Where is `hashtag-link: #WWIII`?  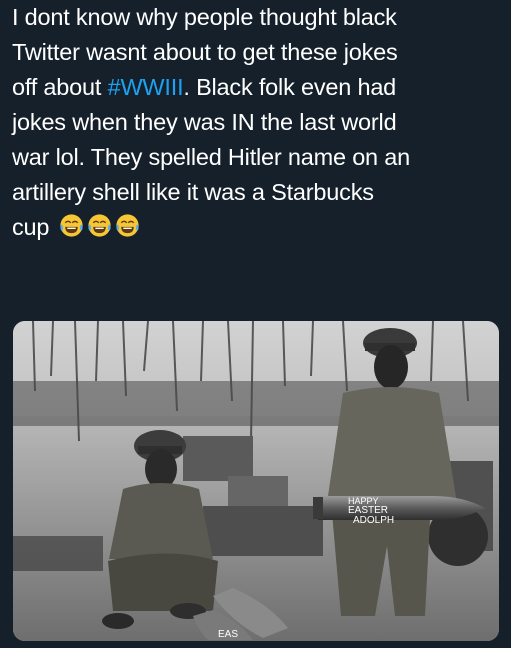 hashtag-link: #WWIII is located at coordinates (146, 87).